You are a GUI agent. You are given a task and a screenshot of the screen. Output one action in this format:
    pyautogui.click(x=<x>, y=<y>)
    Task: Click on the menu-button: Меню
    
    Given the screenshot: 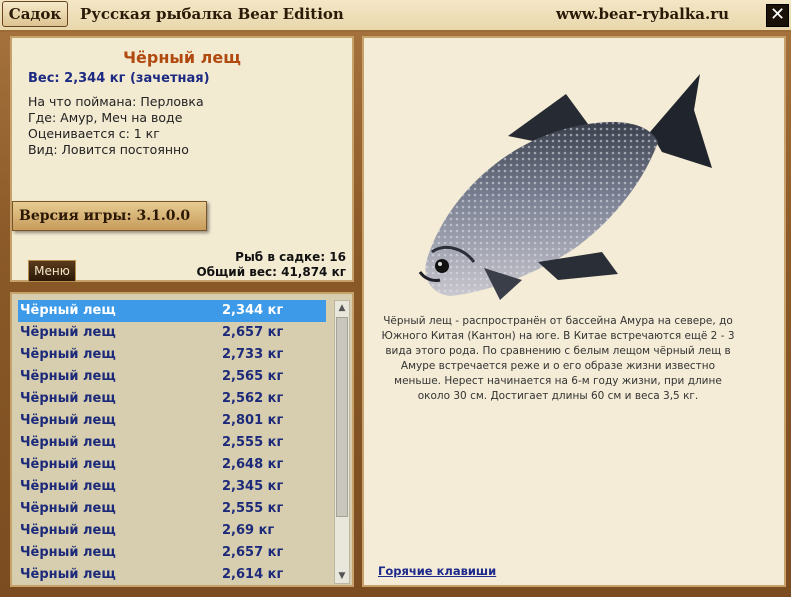 What is the action you would take?
    pyautogui.click(x=52, y=271)
    